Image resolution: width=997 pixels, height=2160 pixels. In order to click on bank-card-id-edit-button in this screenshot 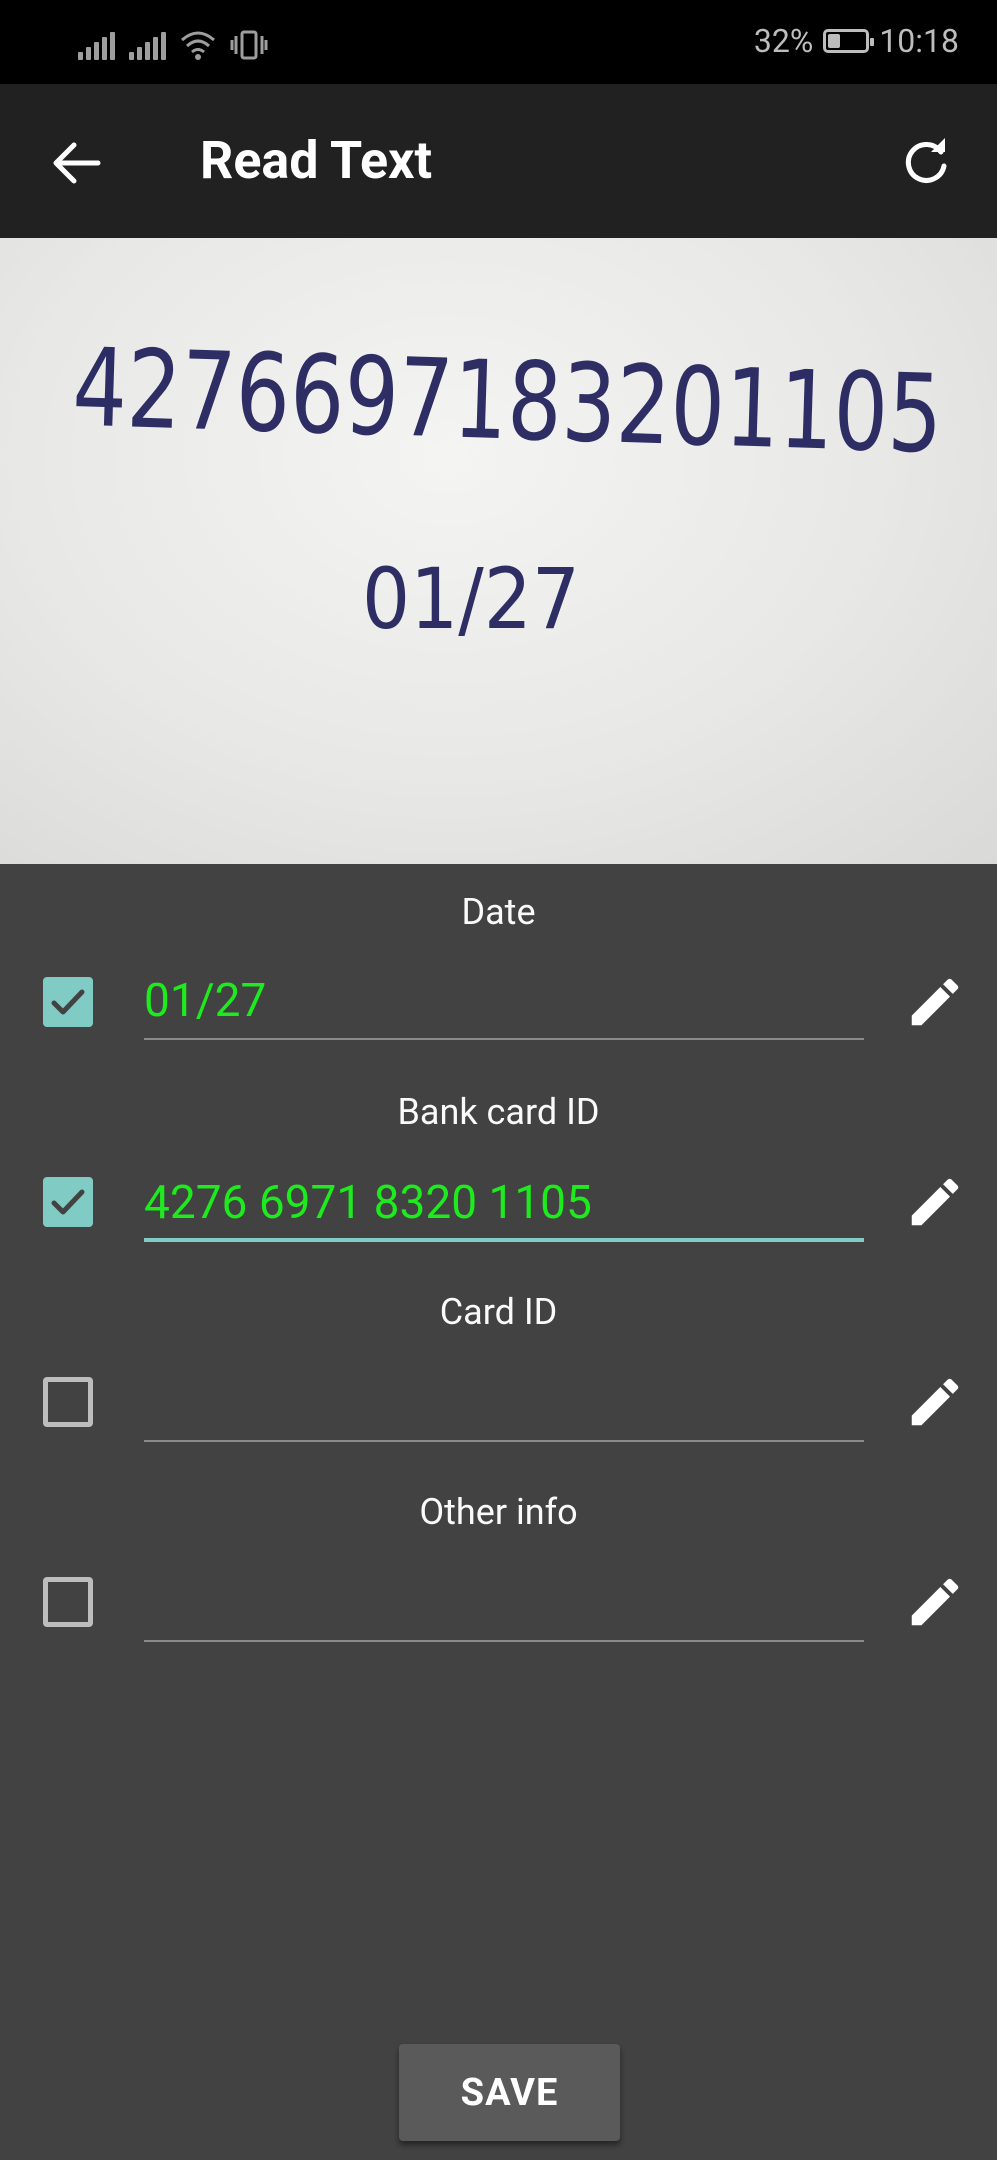, I will do `click(935, 1202)`.